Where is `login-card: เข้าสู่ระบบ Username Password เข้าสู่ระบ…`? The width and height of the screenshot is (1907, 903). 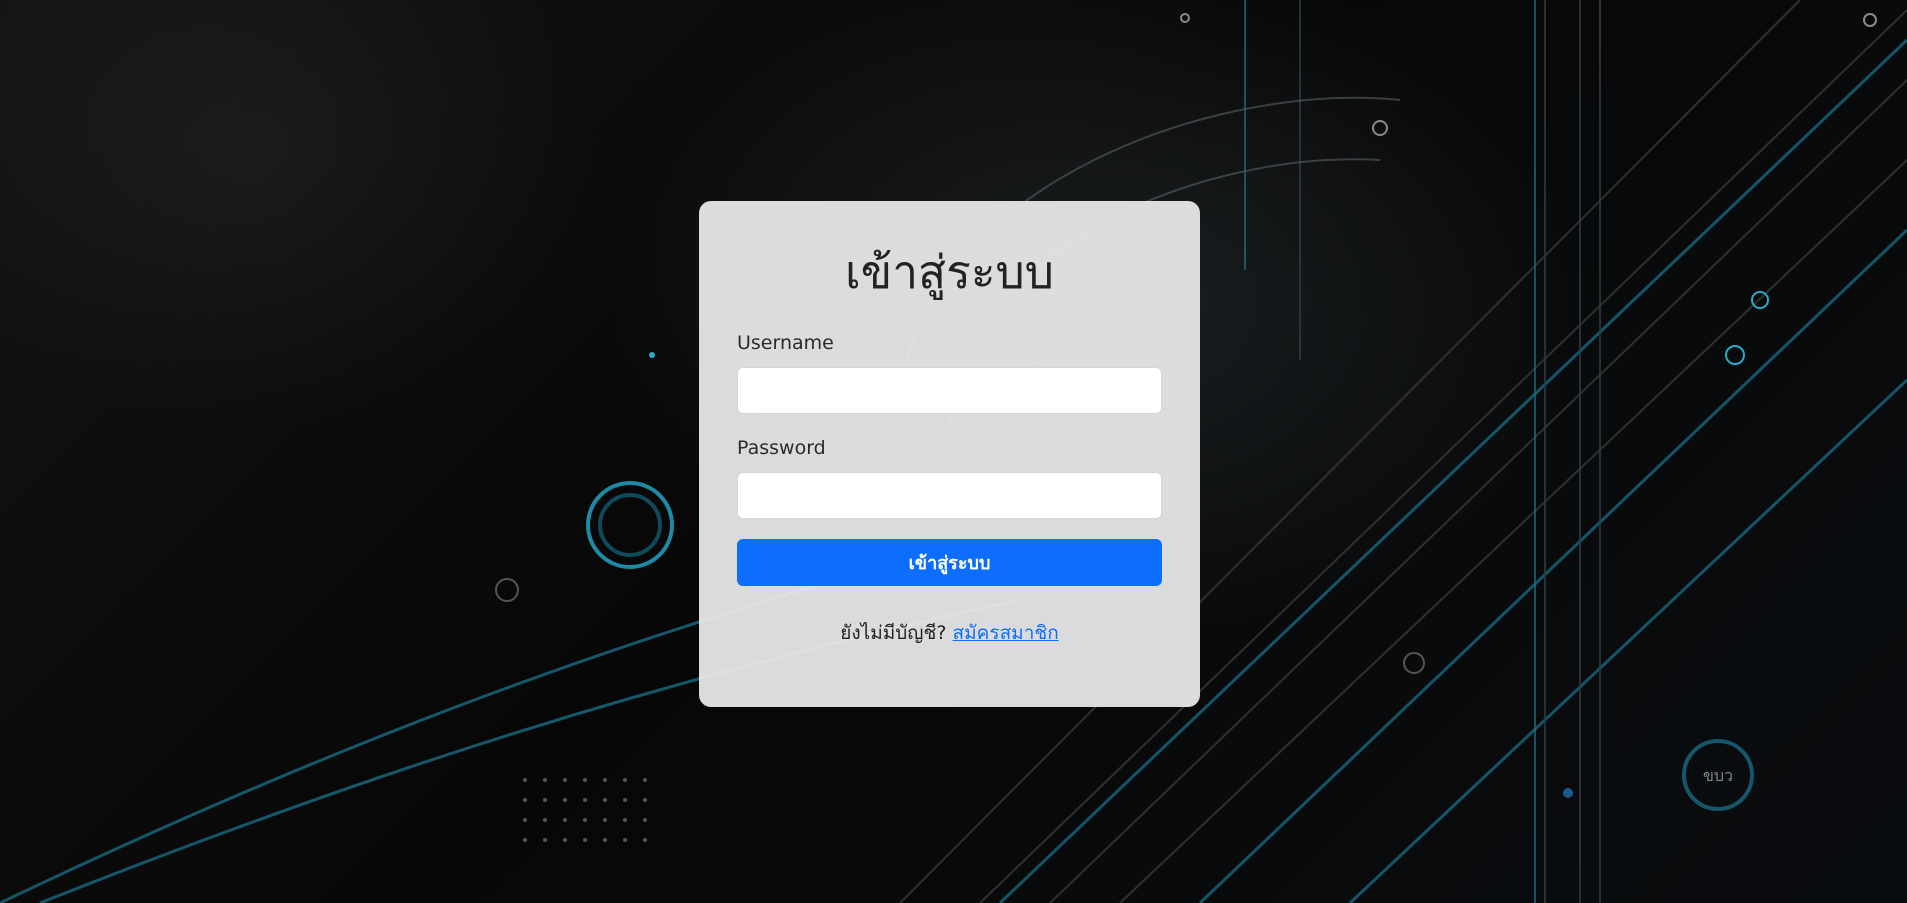 login-card: เข้าสู่ระบบ Username Password เข้าสู่ระบ… is located at coordinates (949, 454).